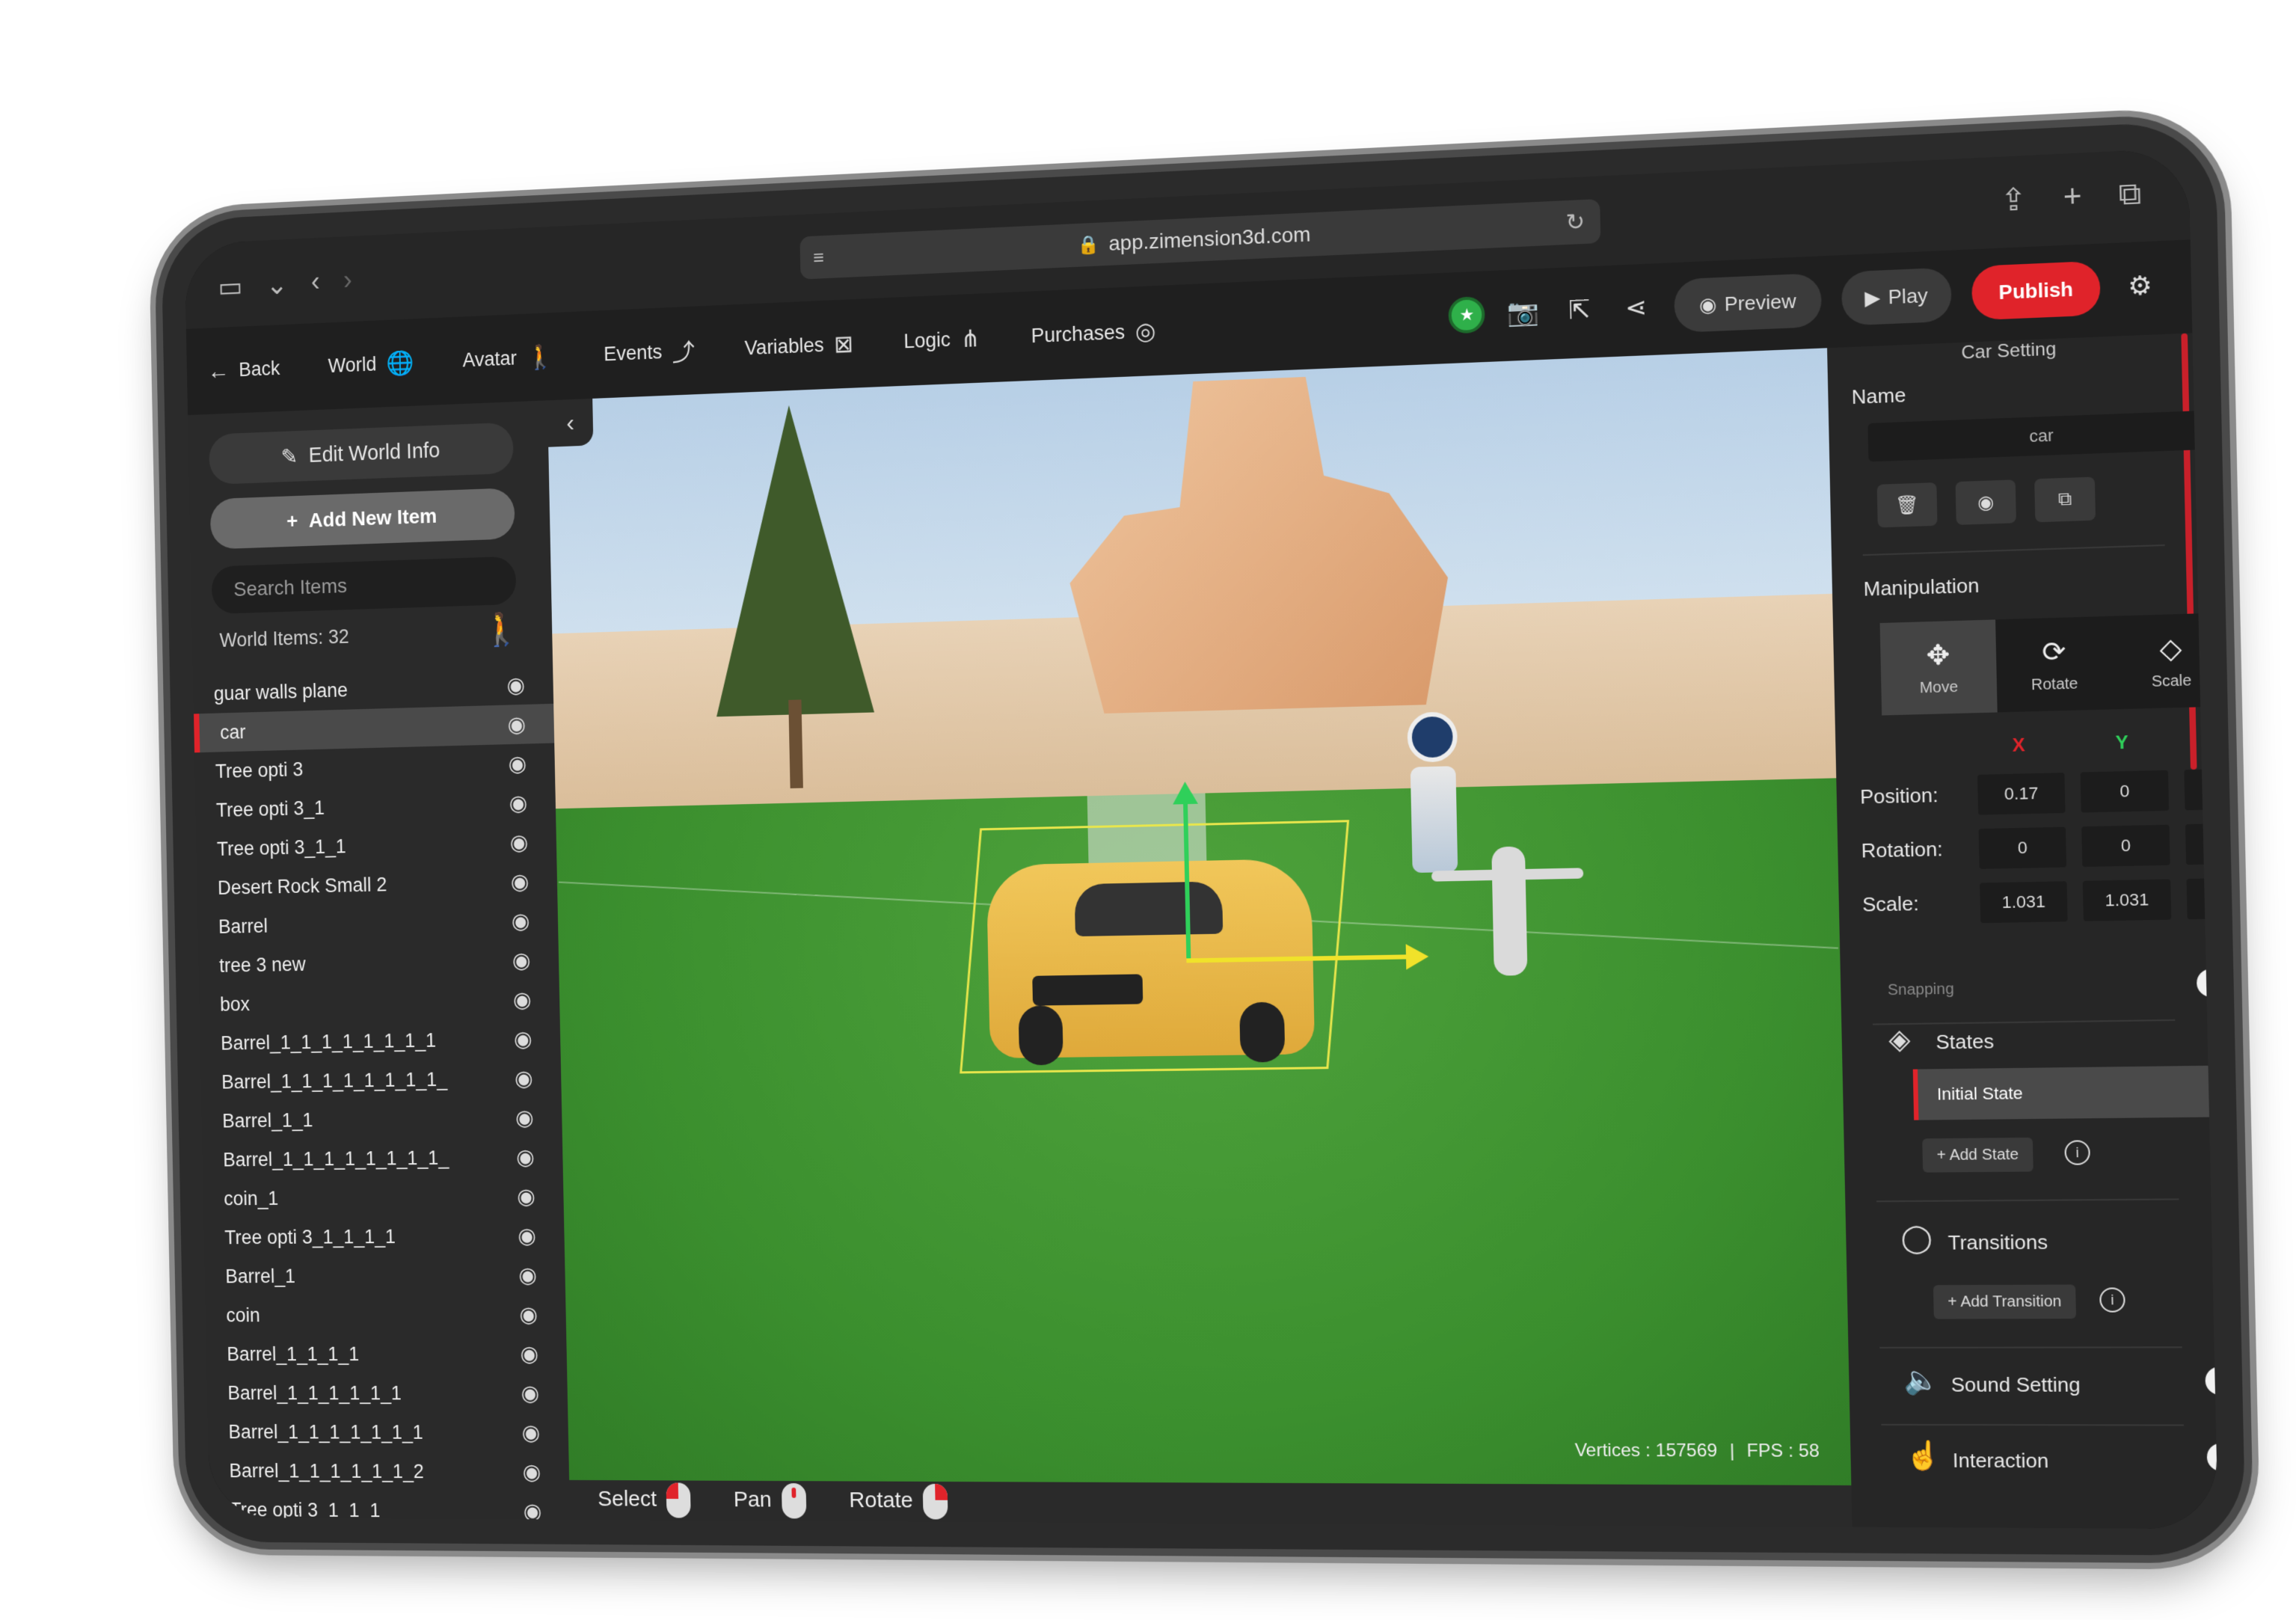 The width and height of the screenshot is (2296, 1620). What do you see at coordinates (276, 285) in the screenshot?
I see `chevron-down-icon: ⌄` at bounding box center [276, 285].